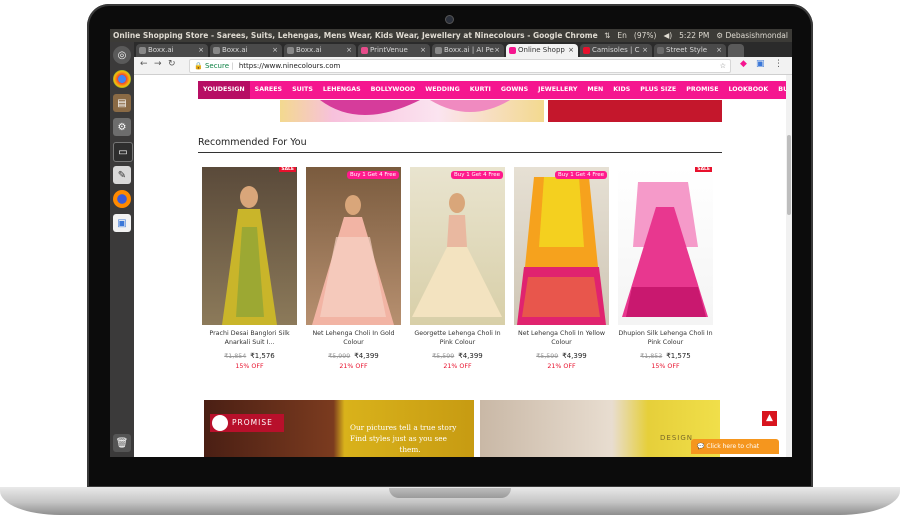 This screenshot has height=520, width=900. Describe the element at coordinates (658, 90) in the screenshot. I see `nav-plus-size: PLUS SIZE` at that location.